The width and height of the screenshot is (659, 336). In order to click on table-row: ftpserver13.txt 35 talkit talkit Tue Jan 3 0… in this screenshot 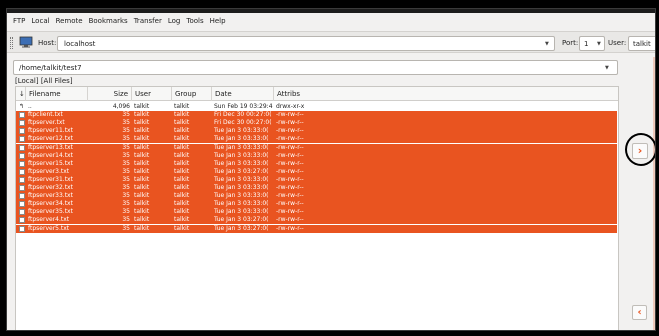, I will do `click(316, 147)`.